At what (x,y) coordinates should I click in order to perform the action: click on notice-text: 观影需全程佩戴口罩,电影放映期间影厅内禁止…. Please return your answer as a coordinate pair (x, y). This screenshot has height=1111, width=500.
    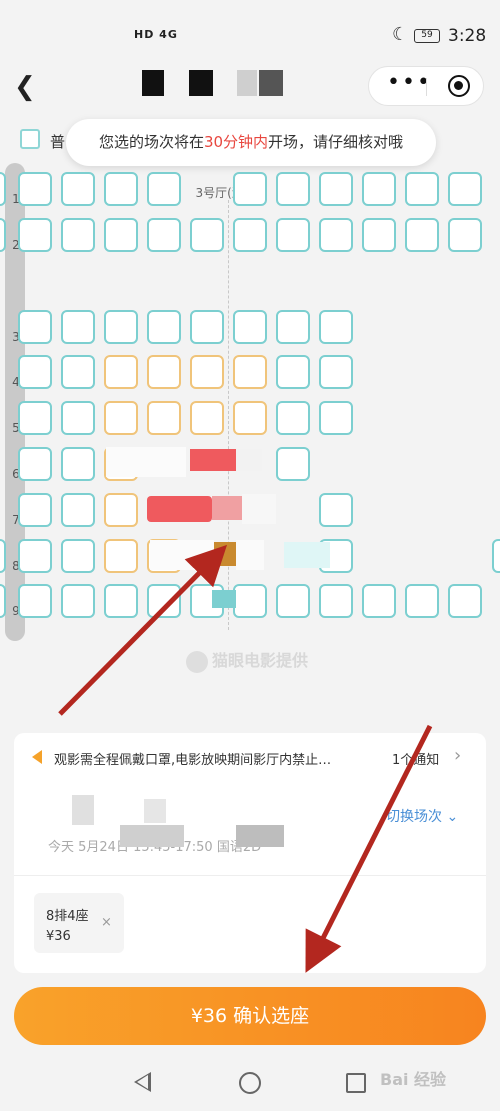
    Looking at the image, I should click on (193, 760).